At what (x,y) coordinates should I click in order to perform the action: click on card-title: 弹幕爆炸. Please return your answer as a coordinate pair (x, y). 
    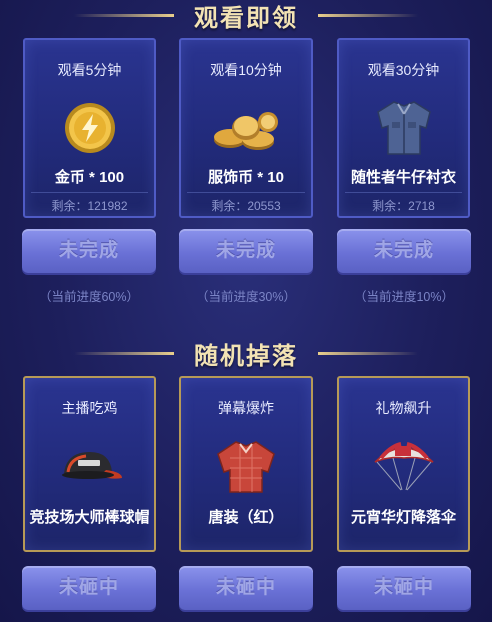
    Looking at the image, I should click on (246, 408).